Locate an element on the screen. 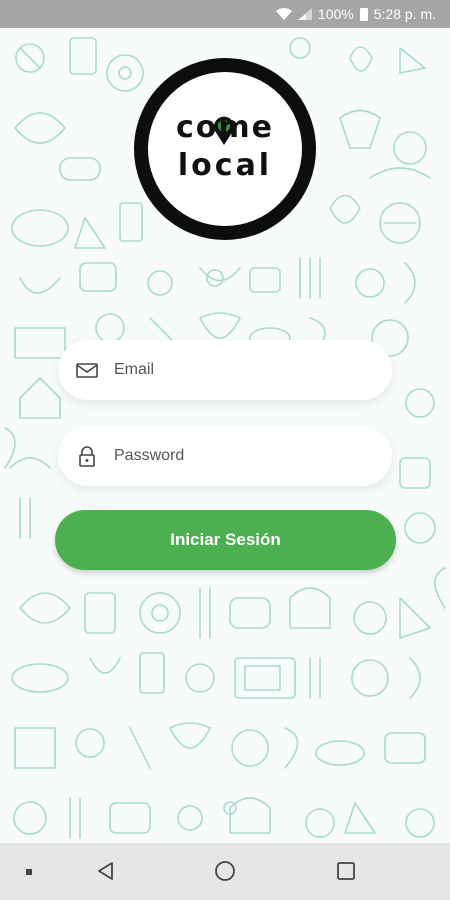  lock-icon is located at coordinates (87, 456).